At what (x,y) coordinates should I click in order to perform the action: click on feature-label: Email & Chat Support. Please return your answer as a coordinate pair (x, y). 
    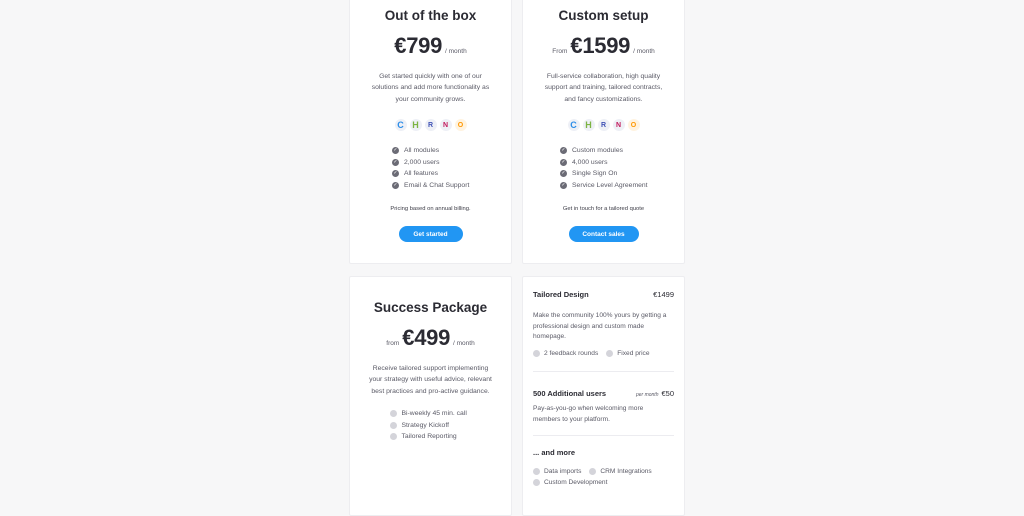
    Looking at the image, I should click on (437, 185).